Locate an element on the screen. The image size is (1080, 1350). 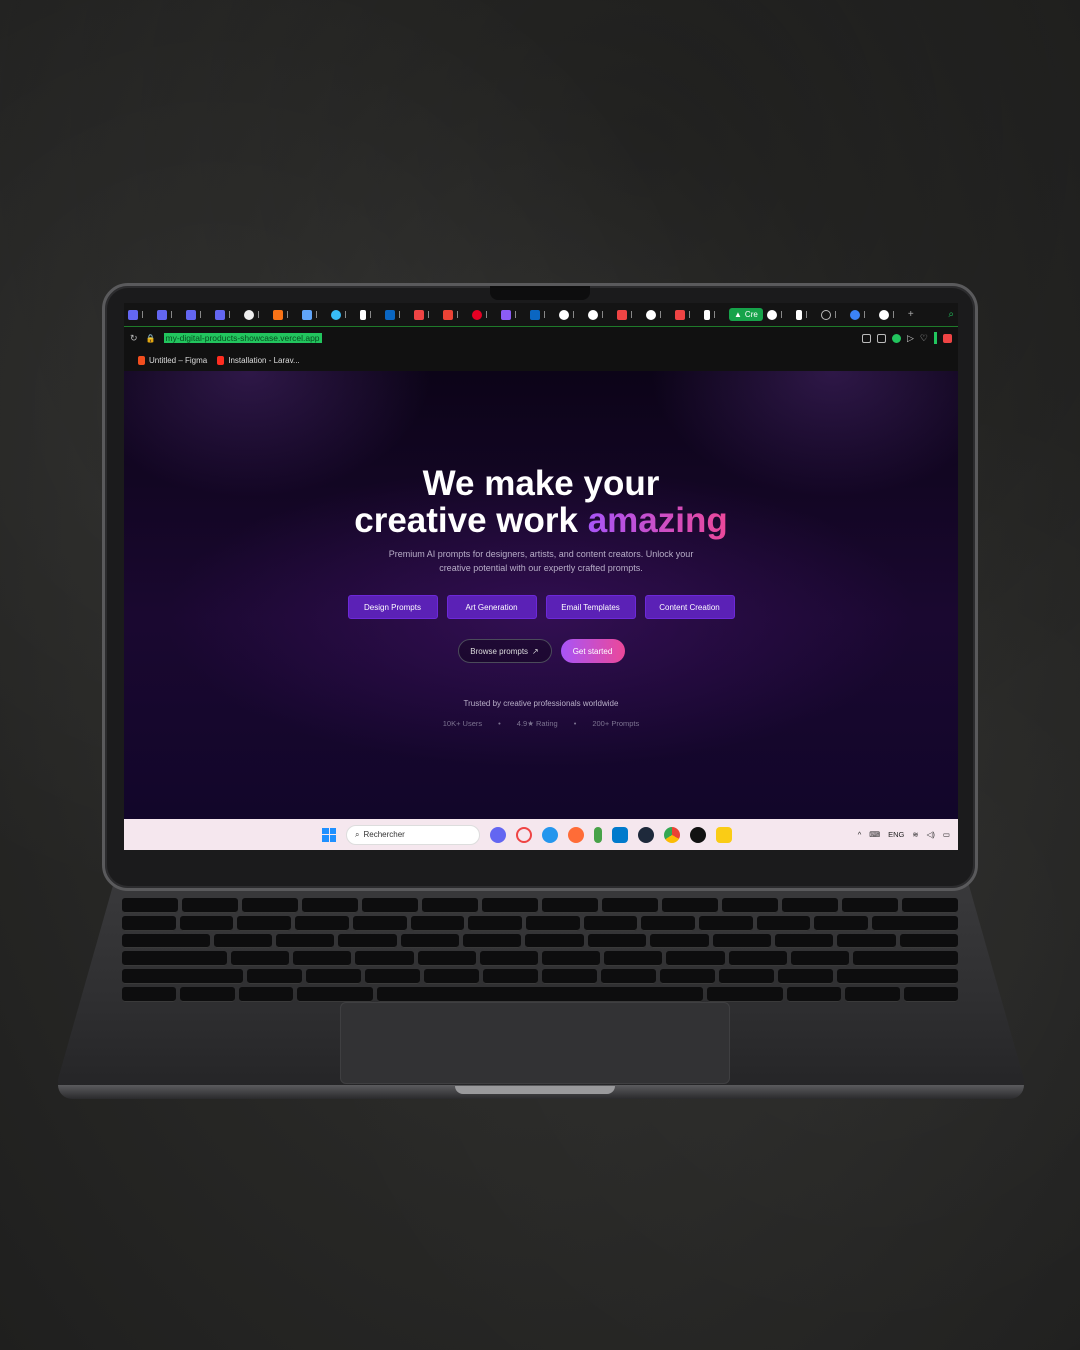
stat-users: 10K+ Users is located at coordinates (462, 723).